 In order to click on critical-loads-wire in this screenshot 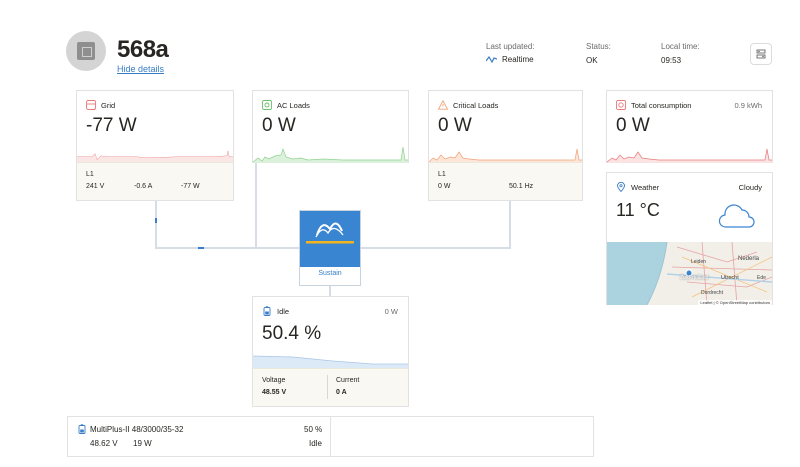, I will do `click(510, 224)`.